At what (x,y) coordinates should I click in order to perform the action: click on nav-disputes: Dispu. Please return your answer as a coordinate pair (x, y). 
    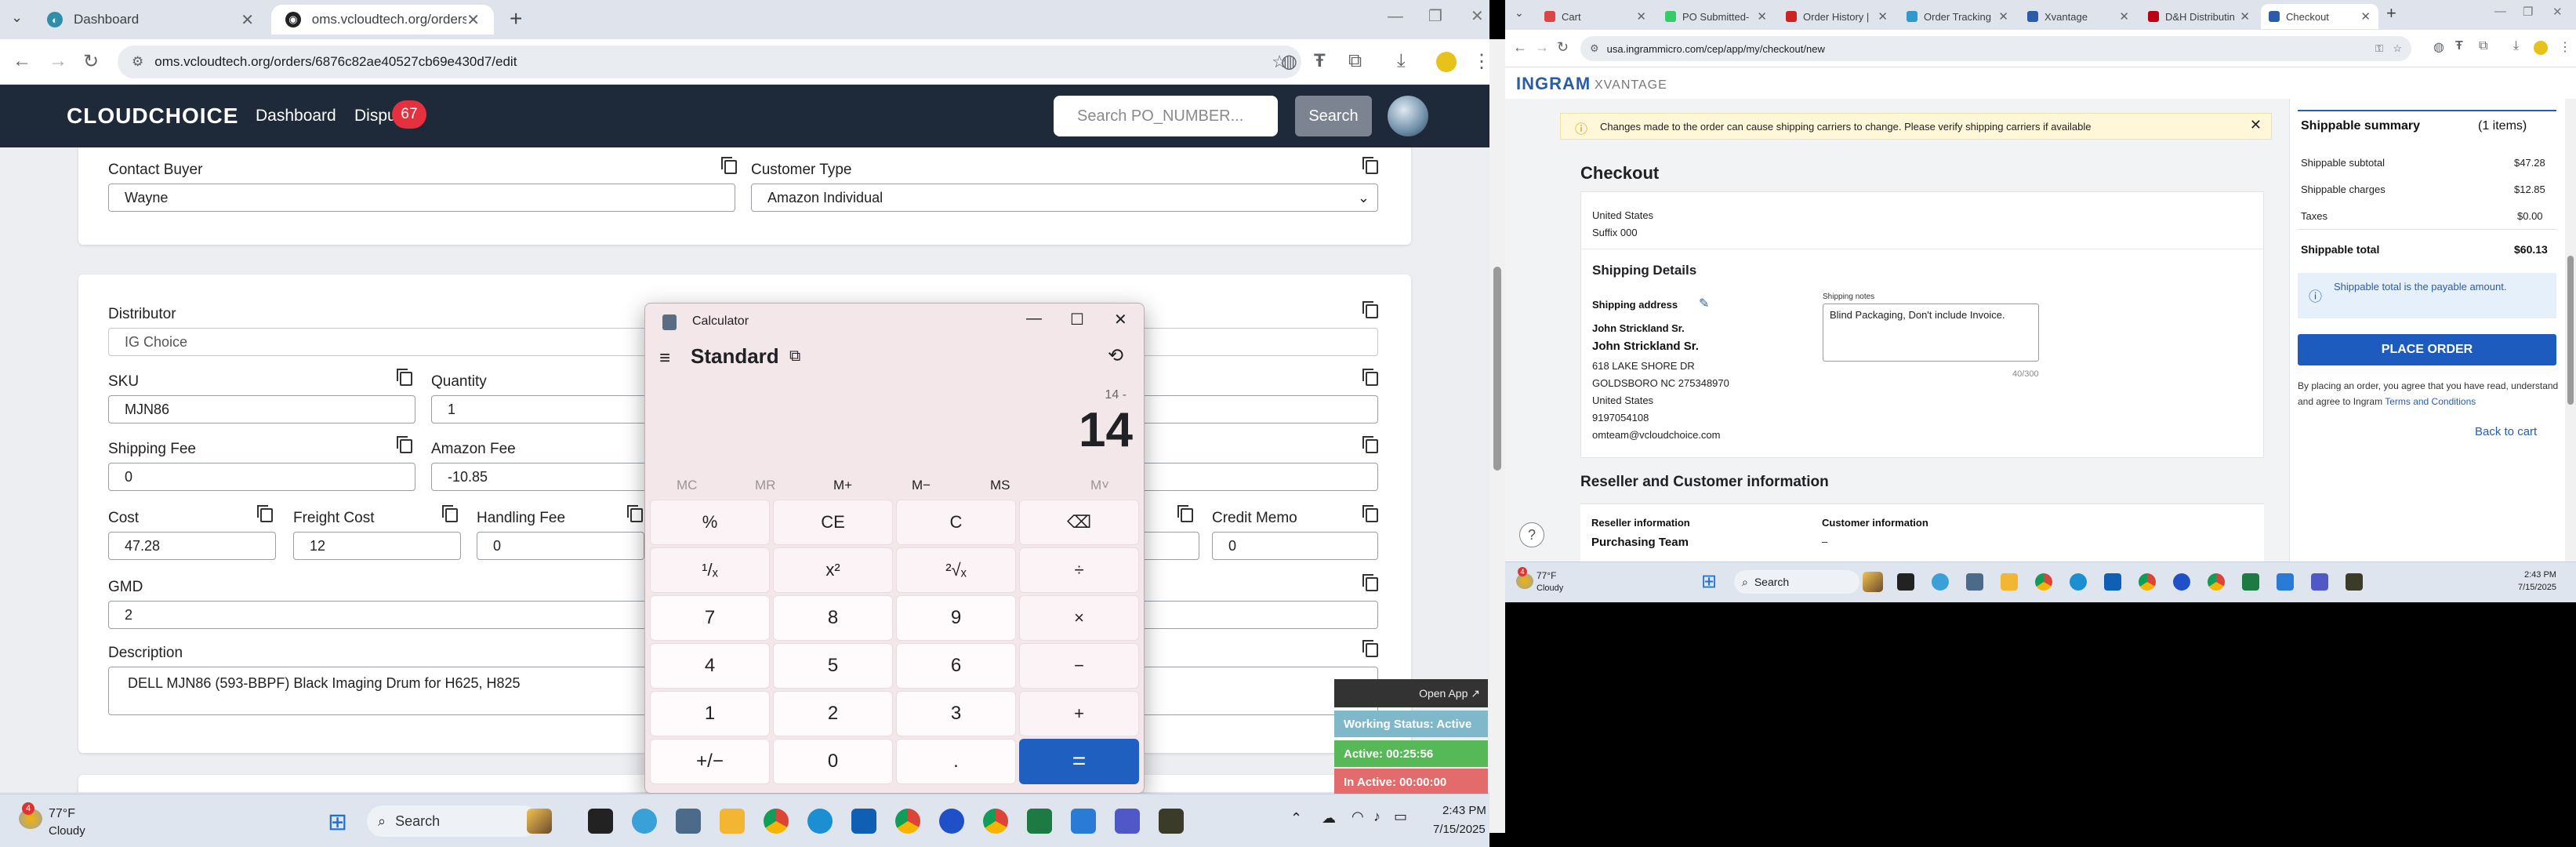
    Looking at the image, I should click on (375, 116).